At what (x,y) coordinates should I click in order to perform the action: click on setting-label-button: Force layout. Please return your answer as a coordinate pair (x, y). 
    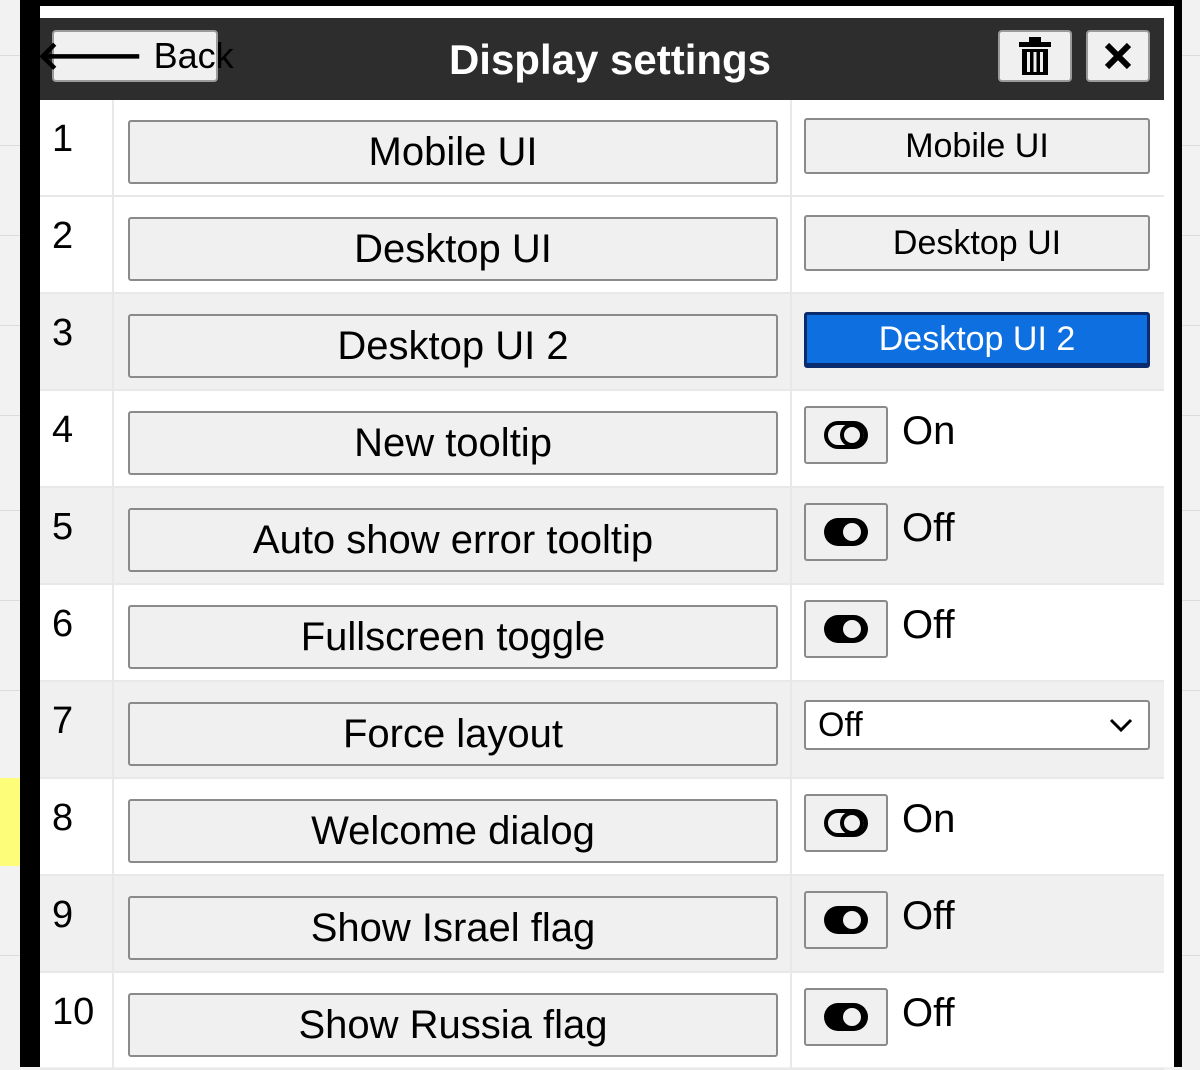
    Looking at the image, I should click on (453, 734).